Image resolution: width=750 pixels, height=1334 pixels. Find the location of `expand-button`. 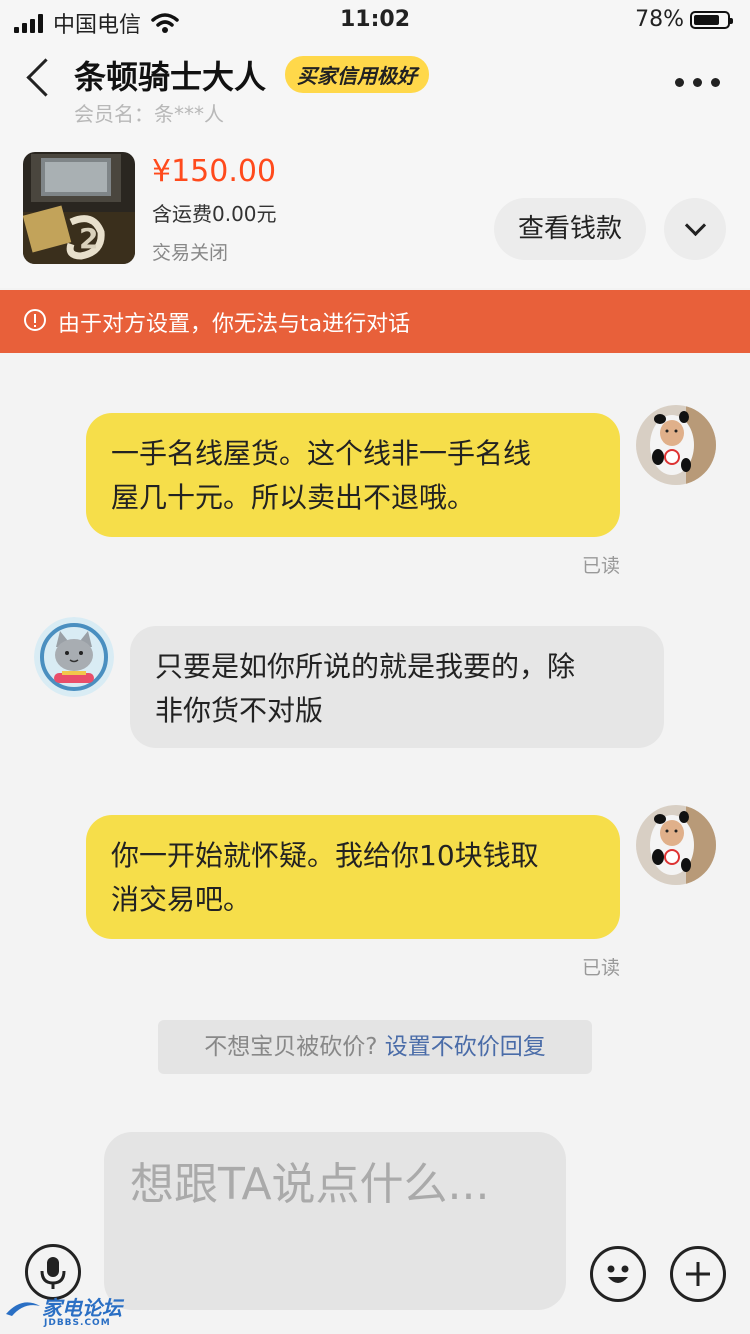

expand-button is located at coordinates (695, 229).